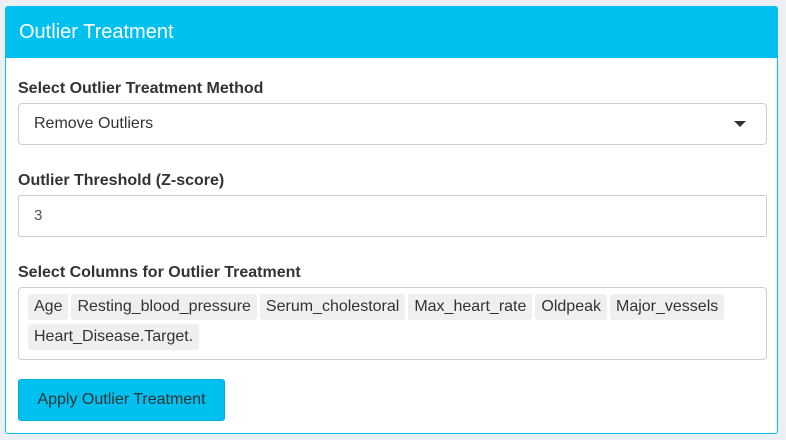  Describe the element at coordinates (121, 400) in the screenshot. I see `apply-outlier-treatment-button: Apply Outlier Treatment` at that location.